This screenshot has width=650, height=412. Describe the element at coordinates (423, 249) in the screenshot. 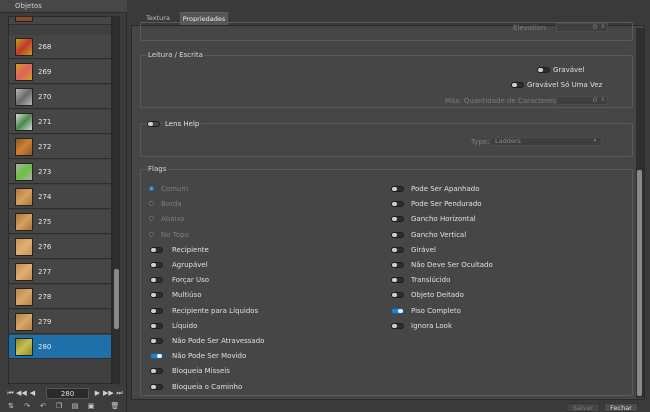

I see `flag-label: Girável` at that location.